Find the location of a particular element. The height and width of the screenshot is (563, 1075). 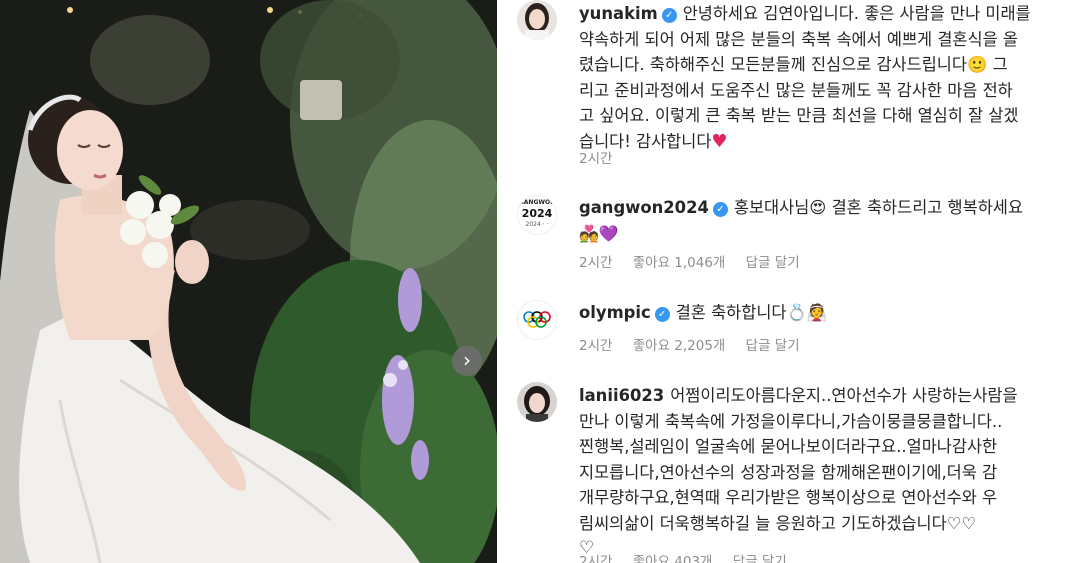

like-count: 좋아요 1,046개 is located at coordinates (679, 263).